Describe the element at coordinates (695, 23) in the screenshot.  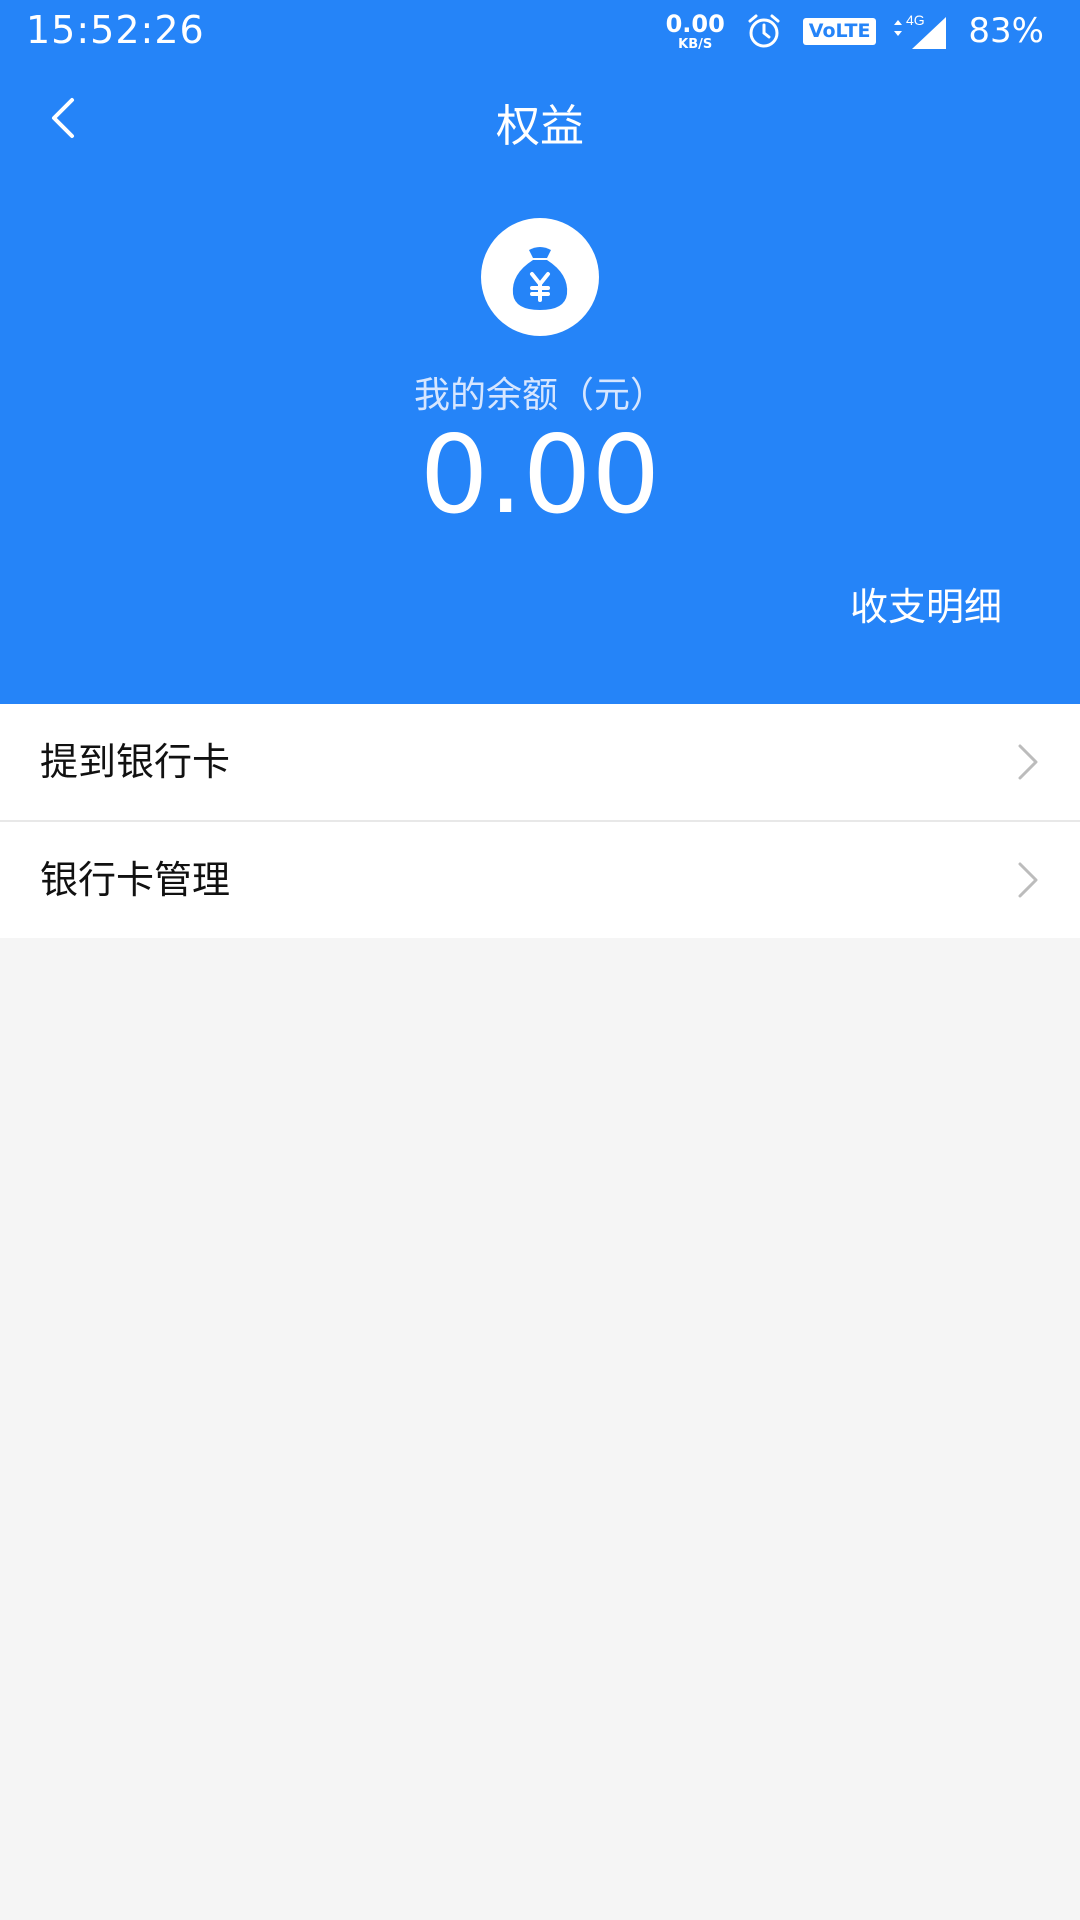
I see `net-speed-value: 0.00` at that location.